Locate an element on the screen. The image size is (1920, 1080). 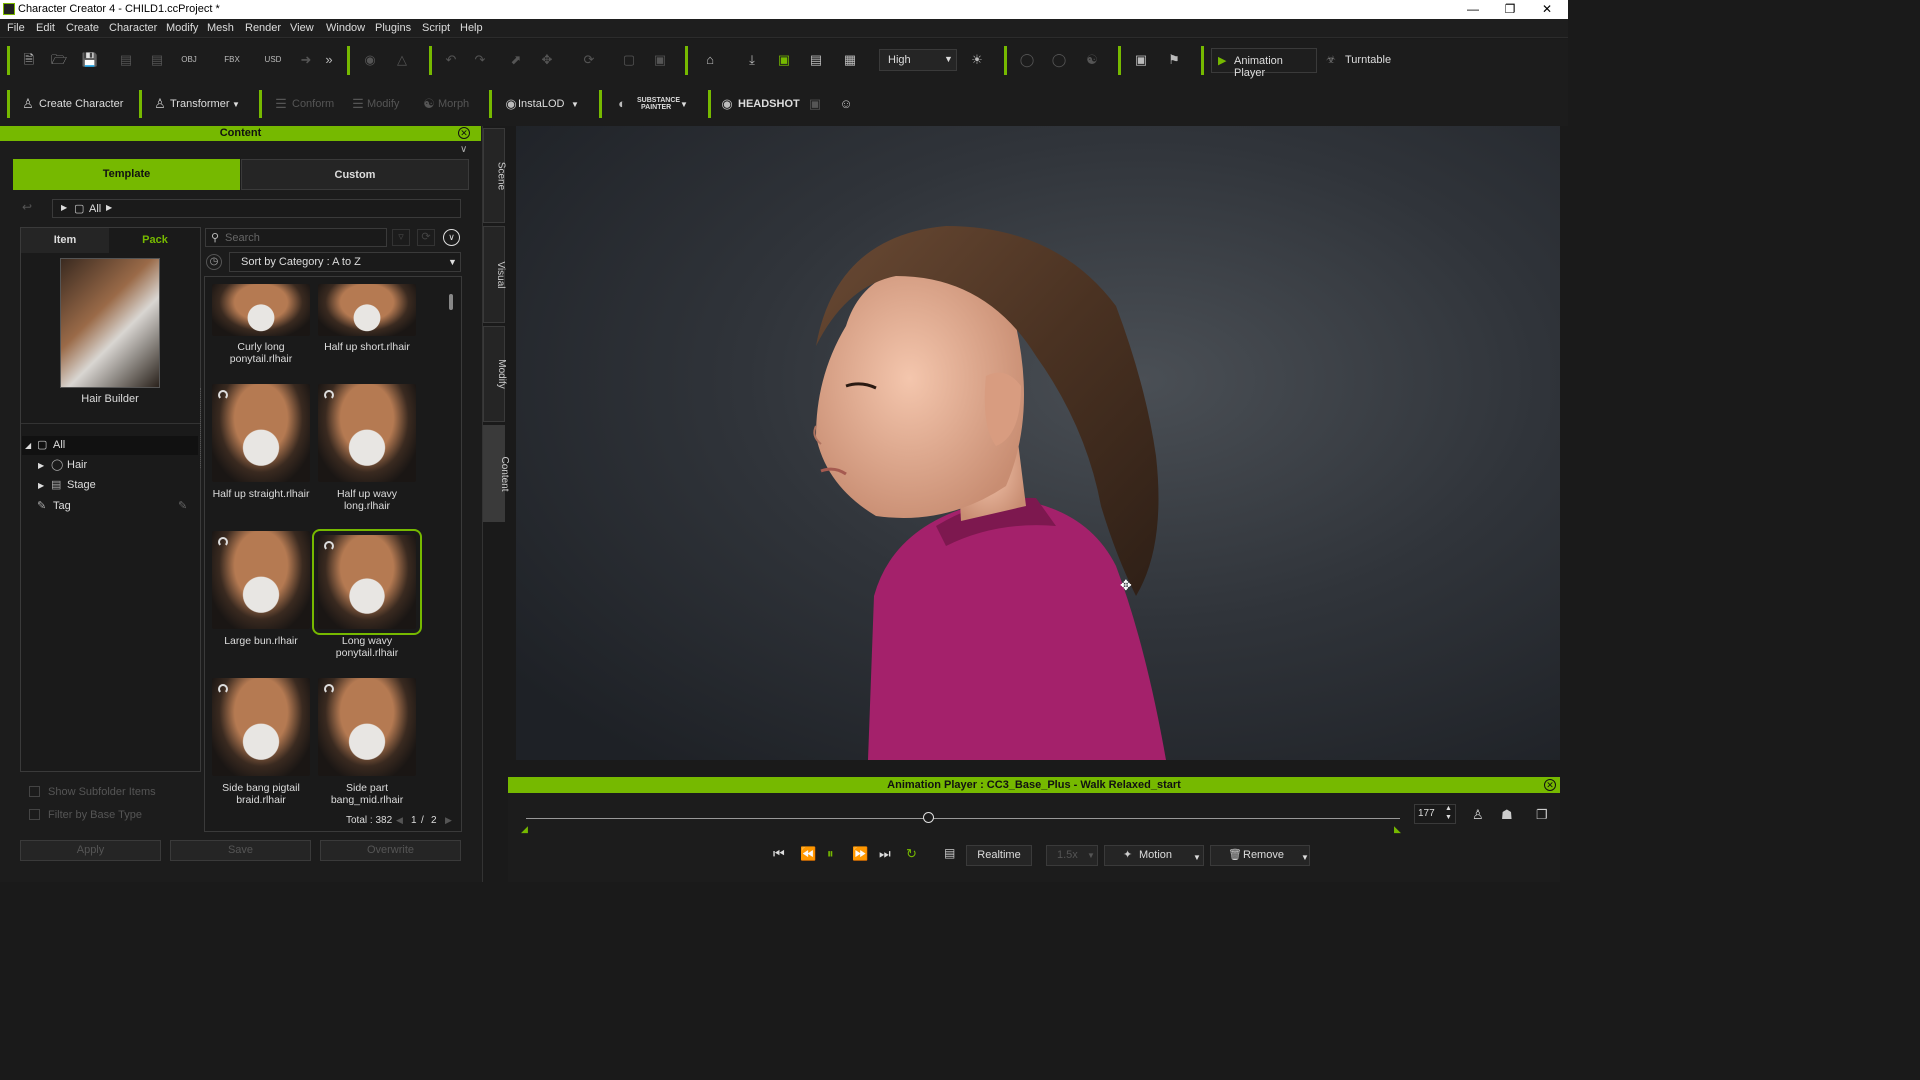
headshot-button: HEADSHOT is located at coordinates (769, 104).